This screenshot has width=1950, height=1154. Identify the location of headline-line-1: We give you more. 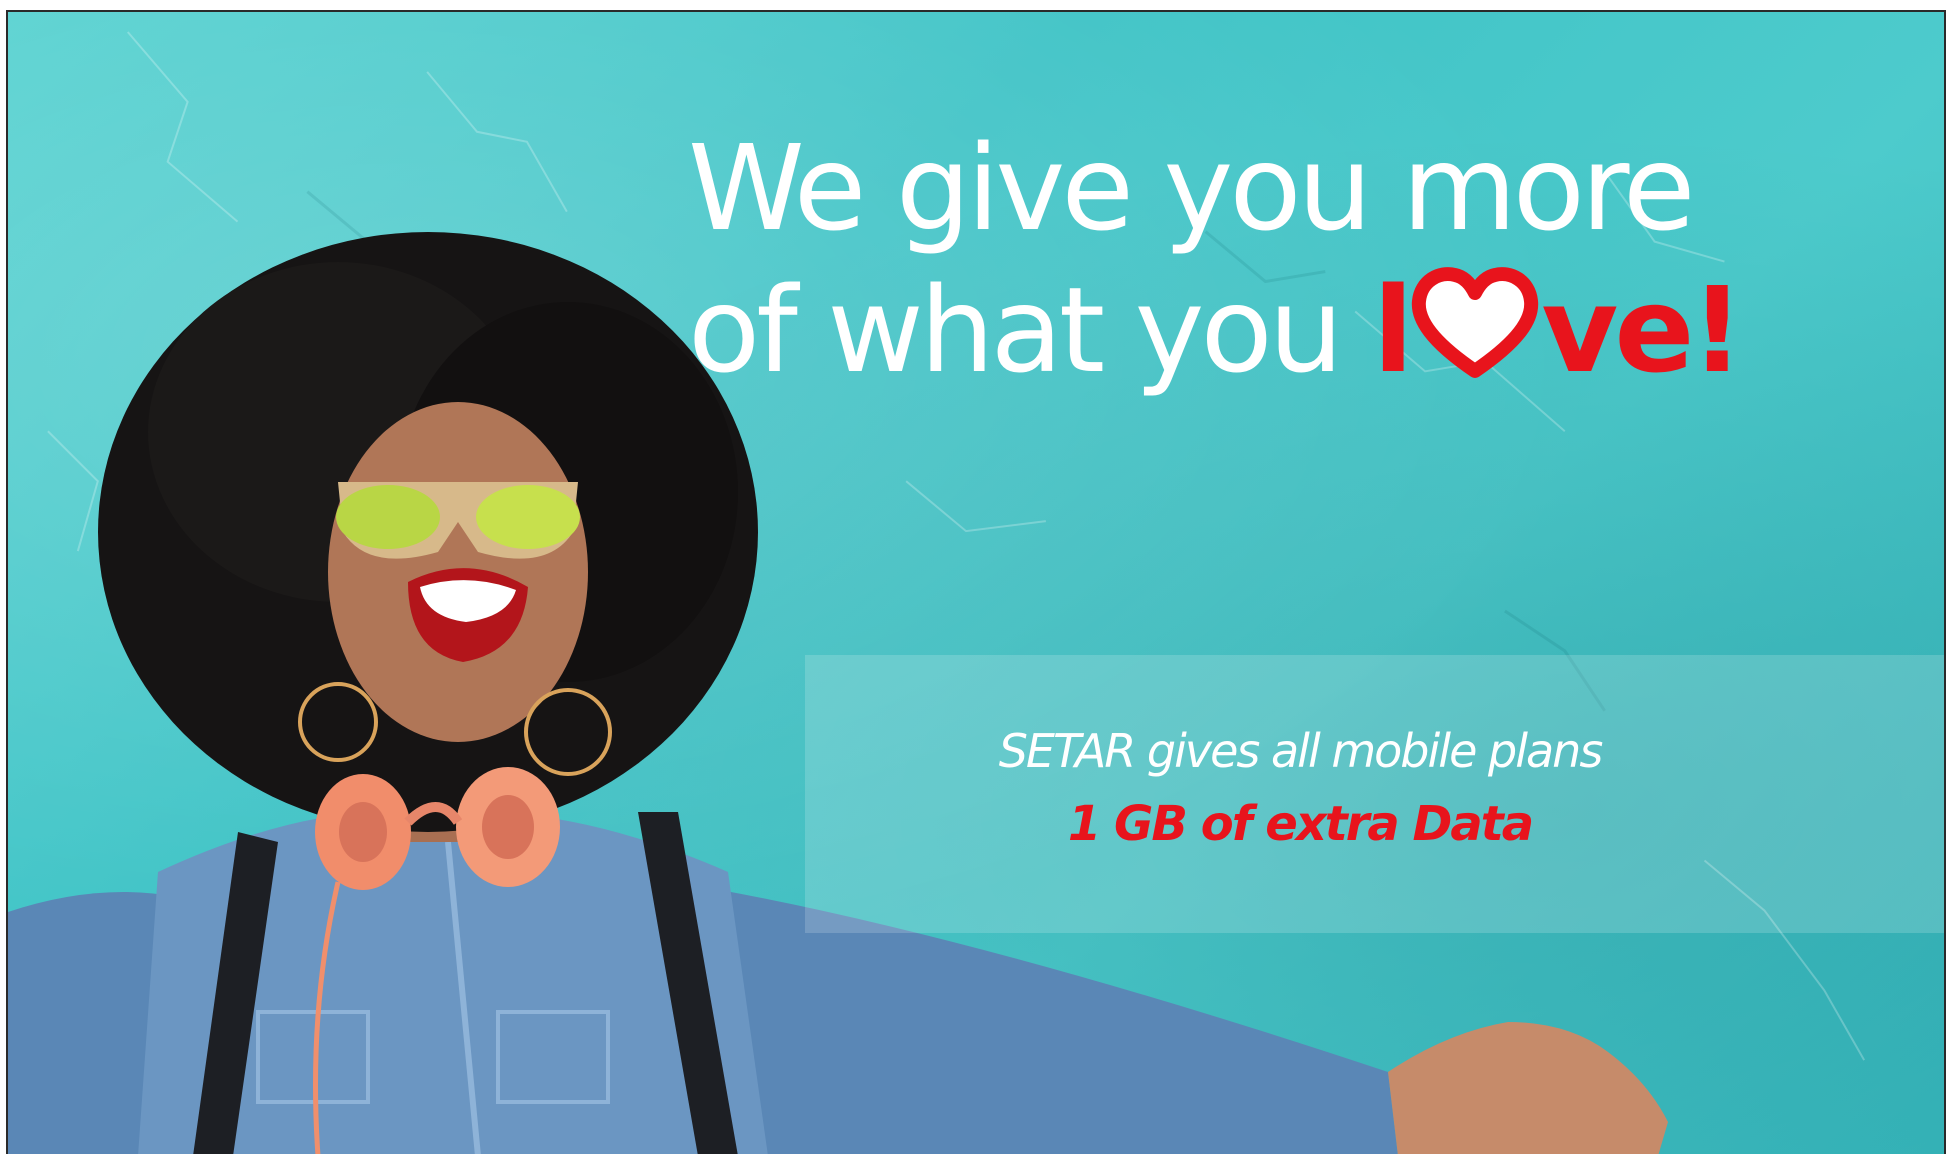
(1191, 188).